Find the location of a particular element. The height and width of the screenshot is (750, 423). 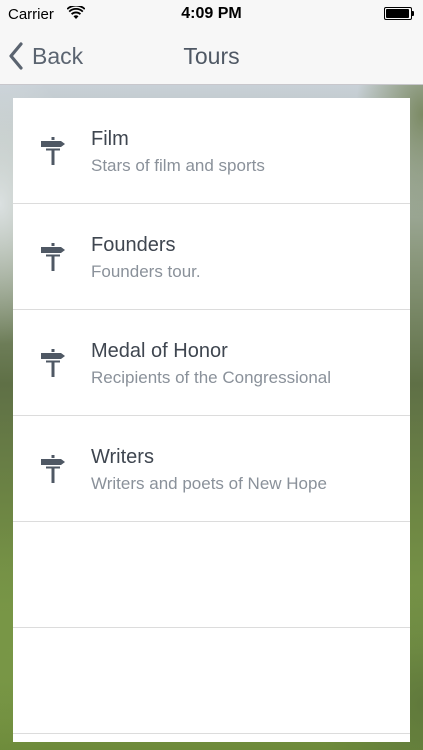

tour-subtitle: Recipients of the Congressional is located at coordinates (211, 377).